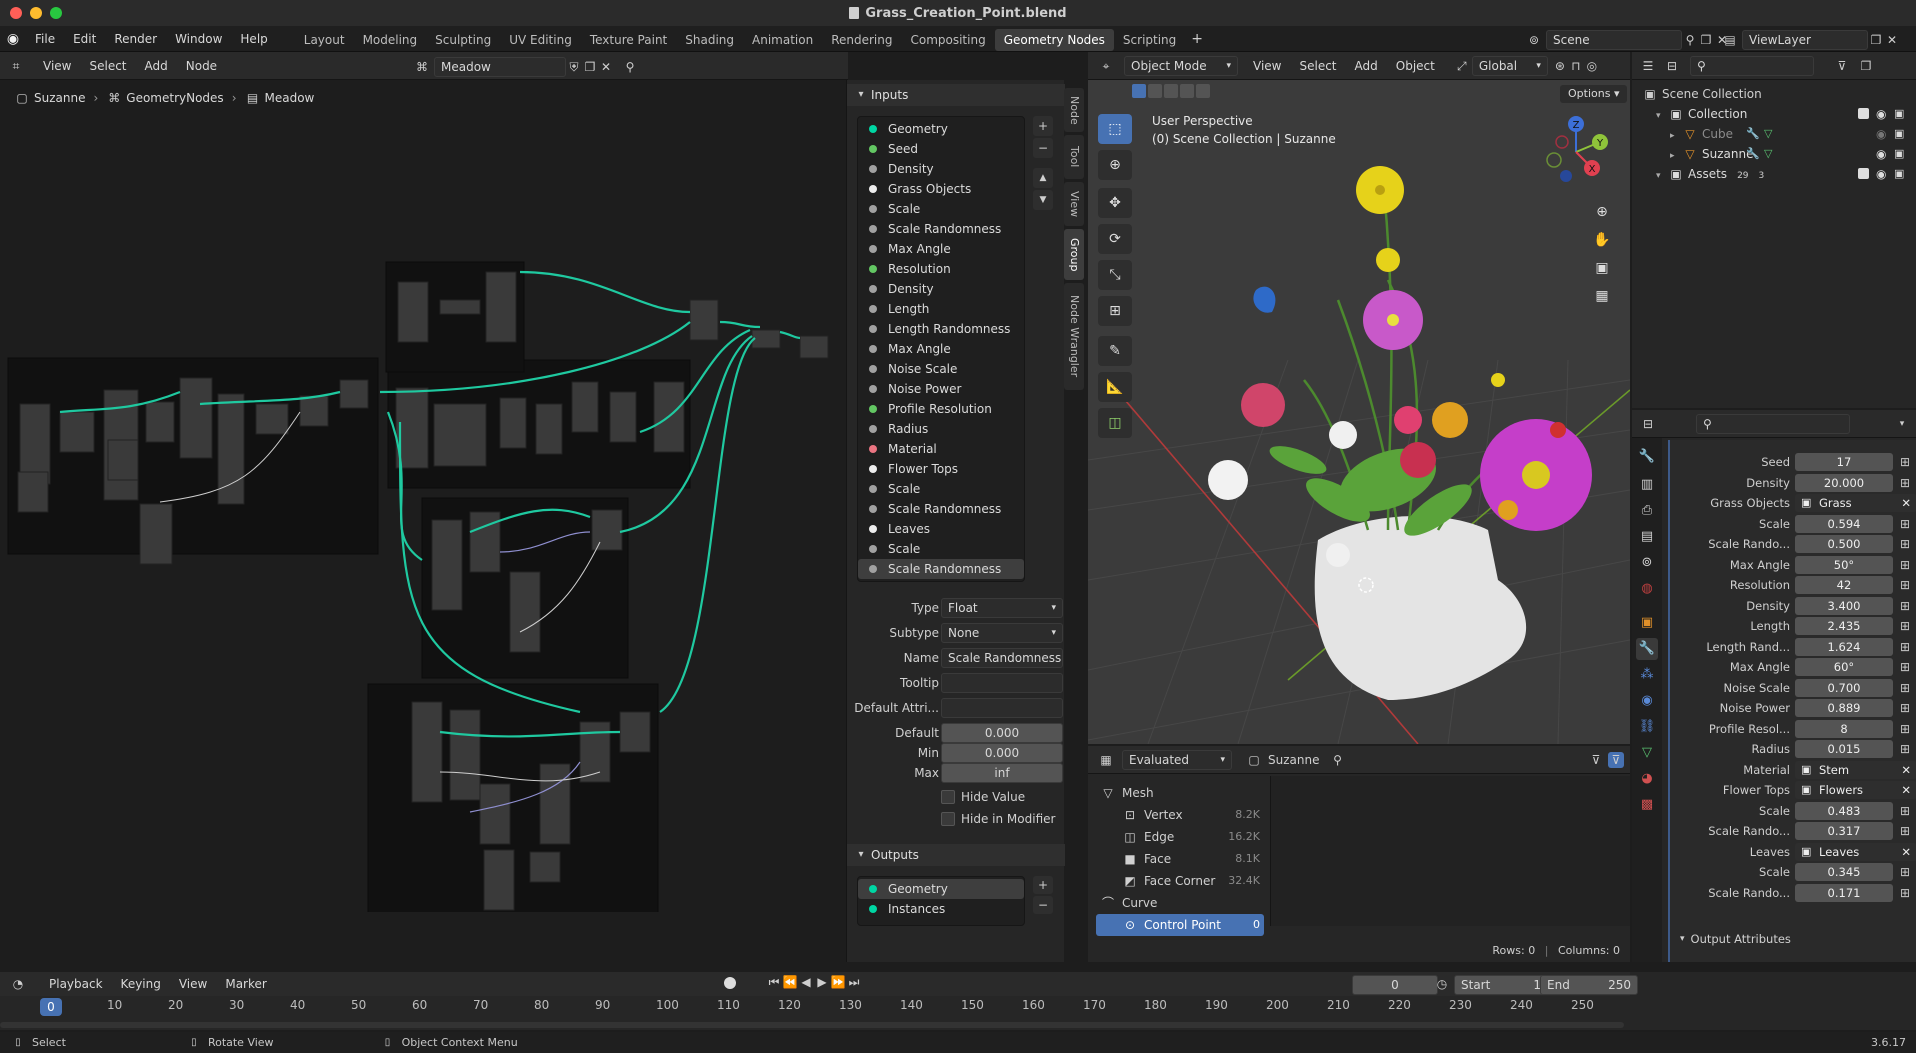  What do you see at coordinates (1115, 351) in the screenshot?
I see `annotate-tool-icon: ✎` at bounding box center [1115, 351].